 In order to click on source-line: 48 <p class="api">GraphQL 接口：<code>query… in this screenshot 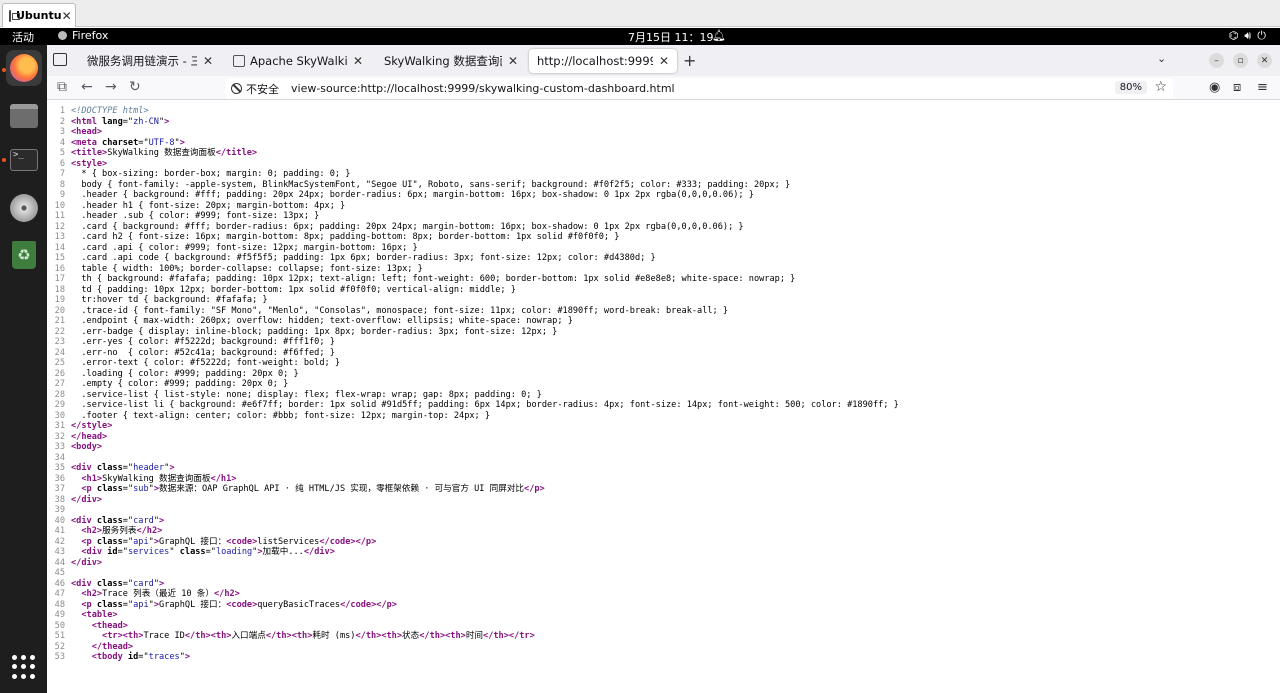, I will do `click(663, 605)`.